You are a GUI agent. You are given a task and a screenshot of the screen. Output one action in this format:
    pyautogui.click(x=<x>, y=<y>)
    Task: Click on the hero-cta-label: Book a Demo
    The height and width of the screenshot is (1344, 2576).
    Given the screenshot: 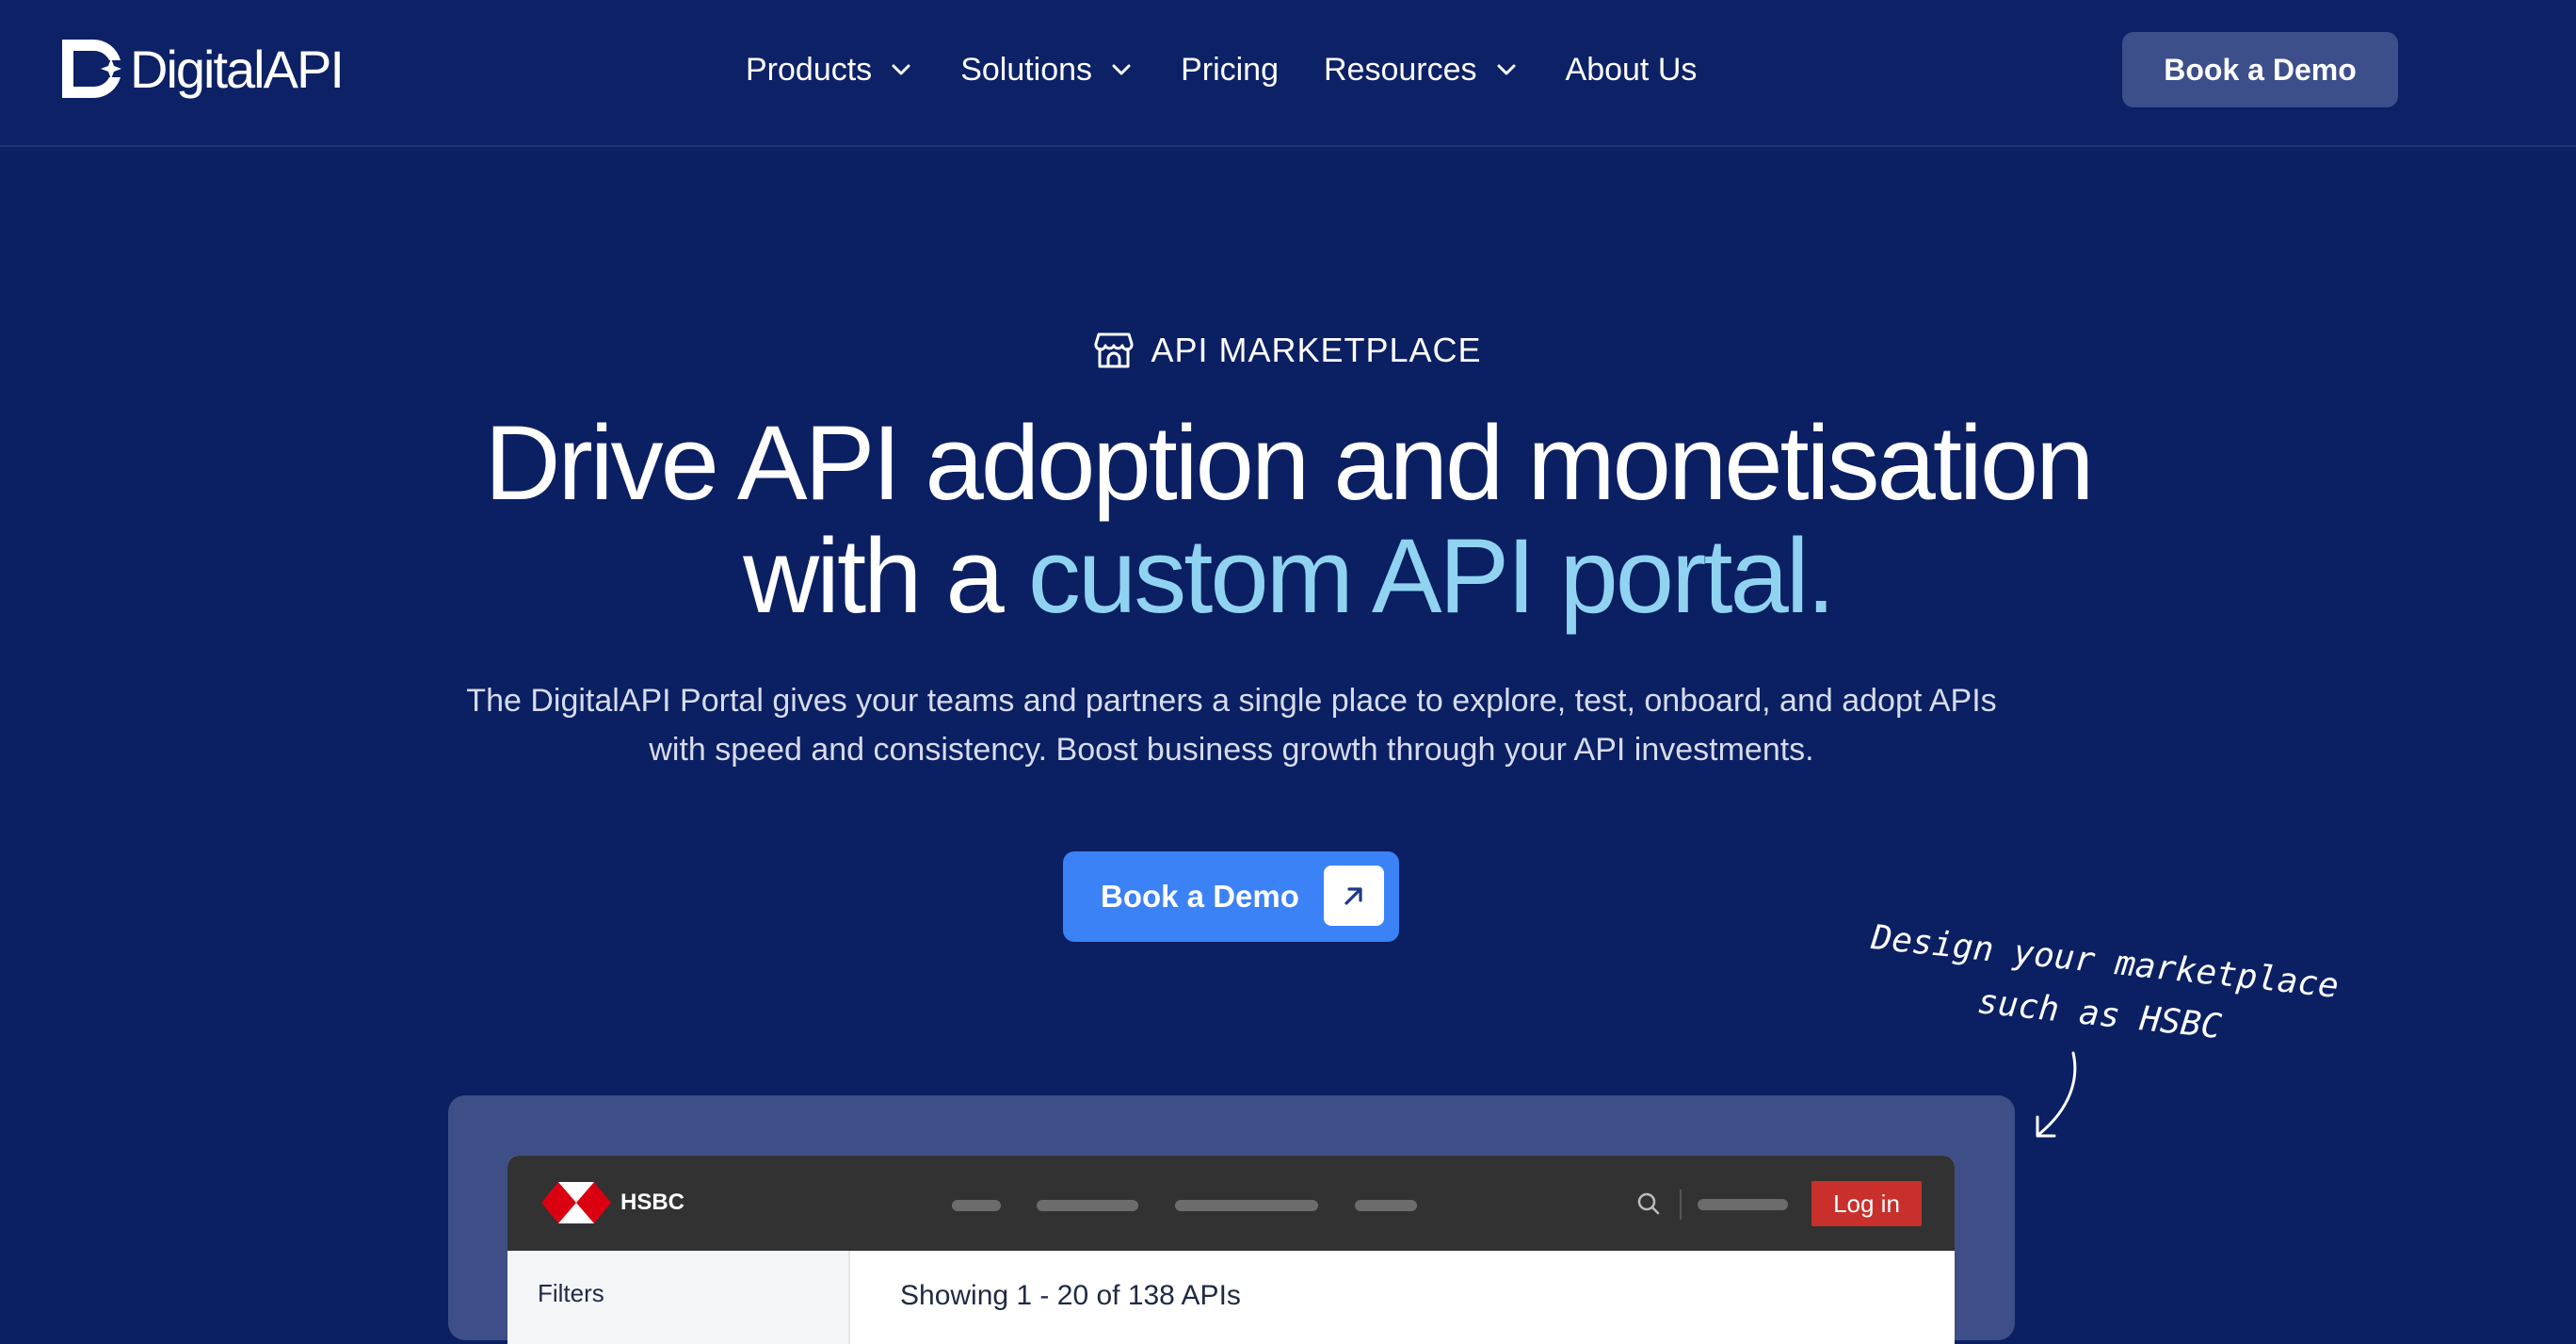 What is the action you would take?
    pyautogui.click(x=1200, y=896)
    